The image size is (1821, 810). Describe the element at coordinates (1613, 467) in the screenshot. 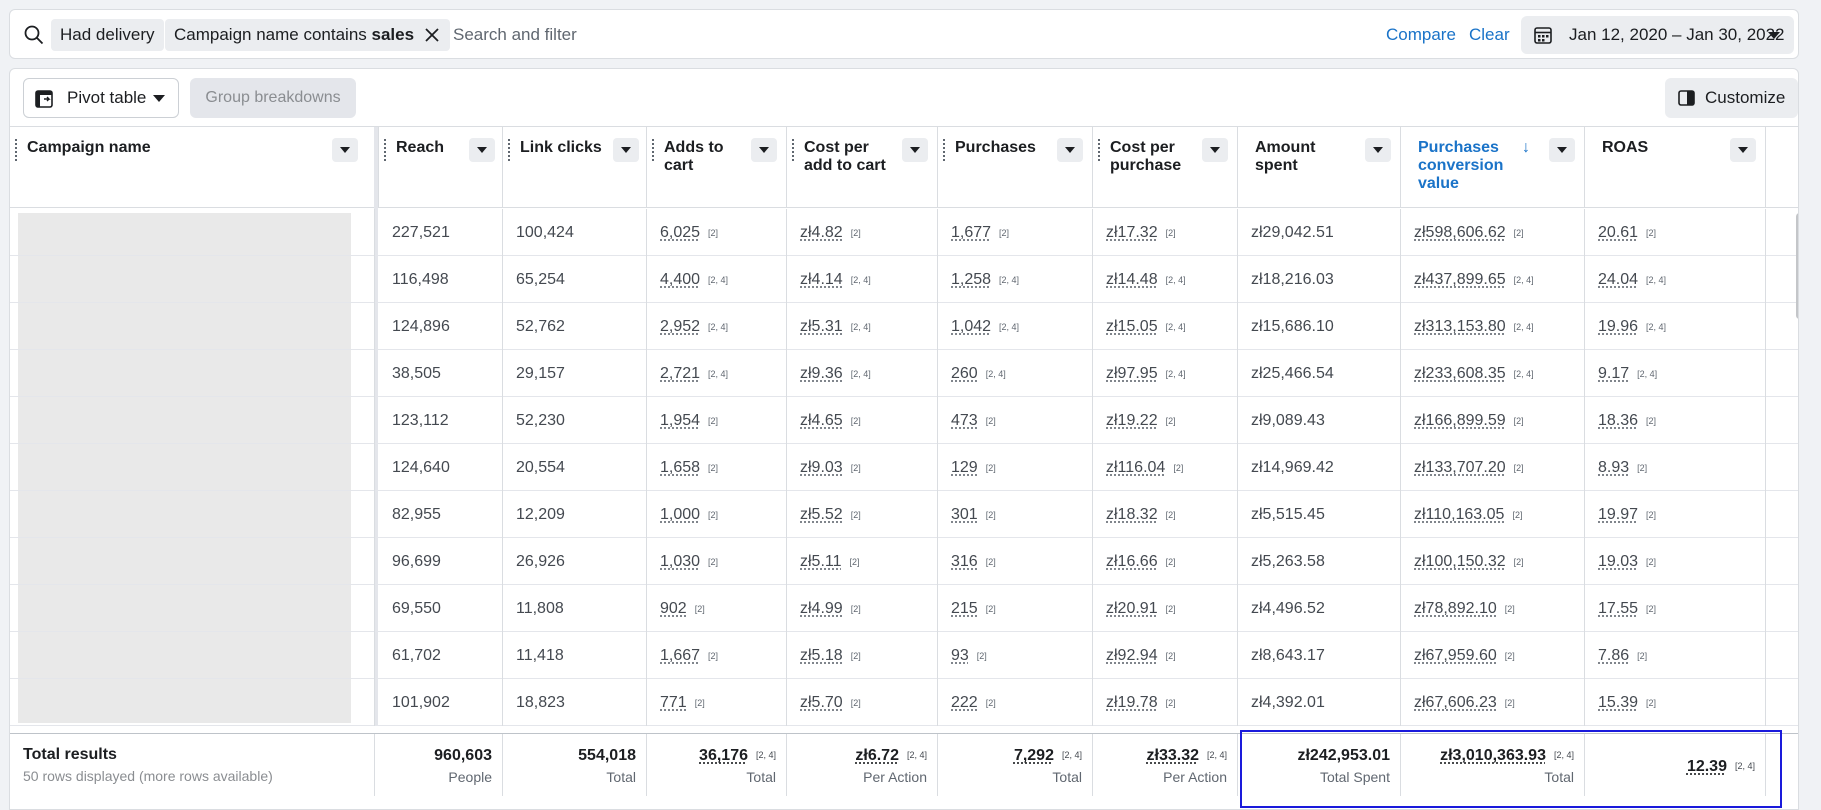

I see `cell-value: 8.93` at that location.